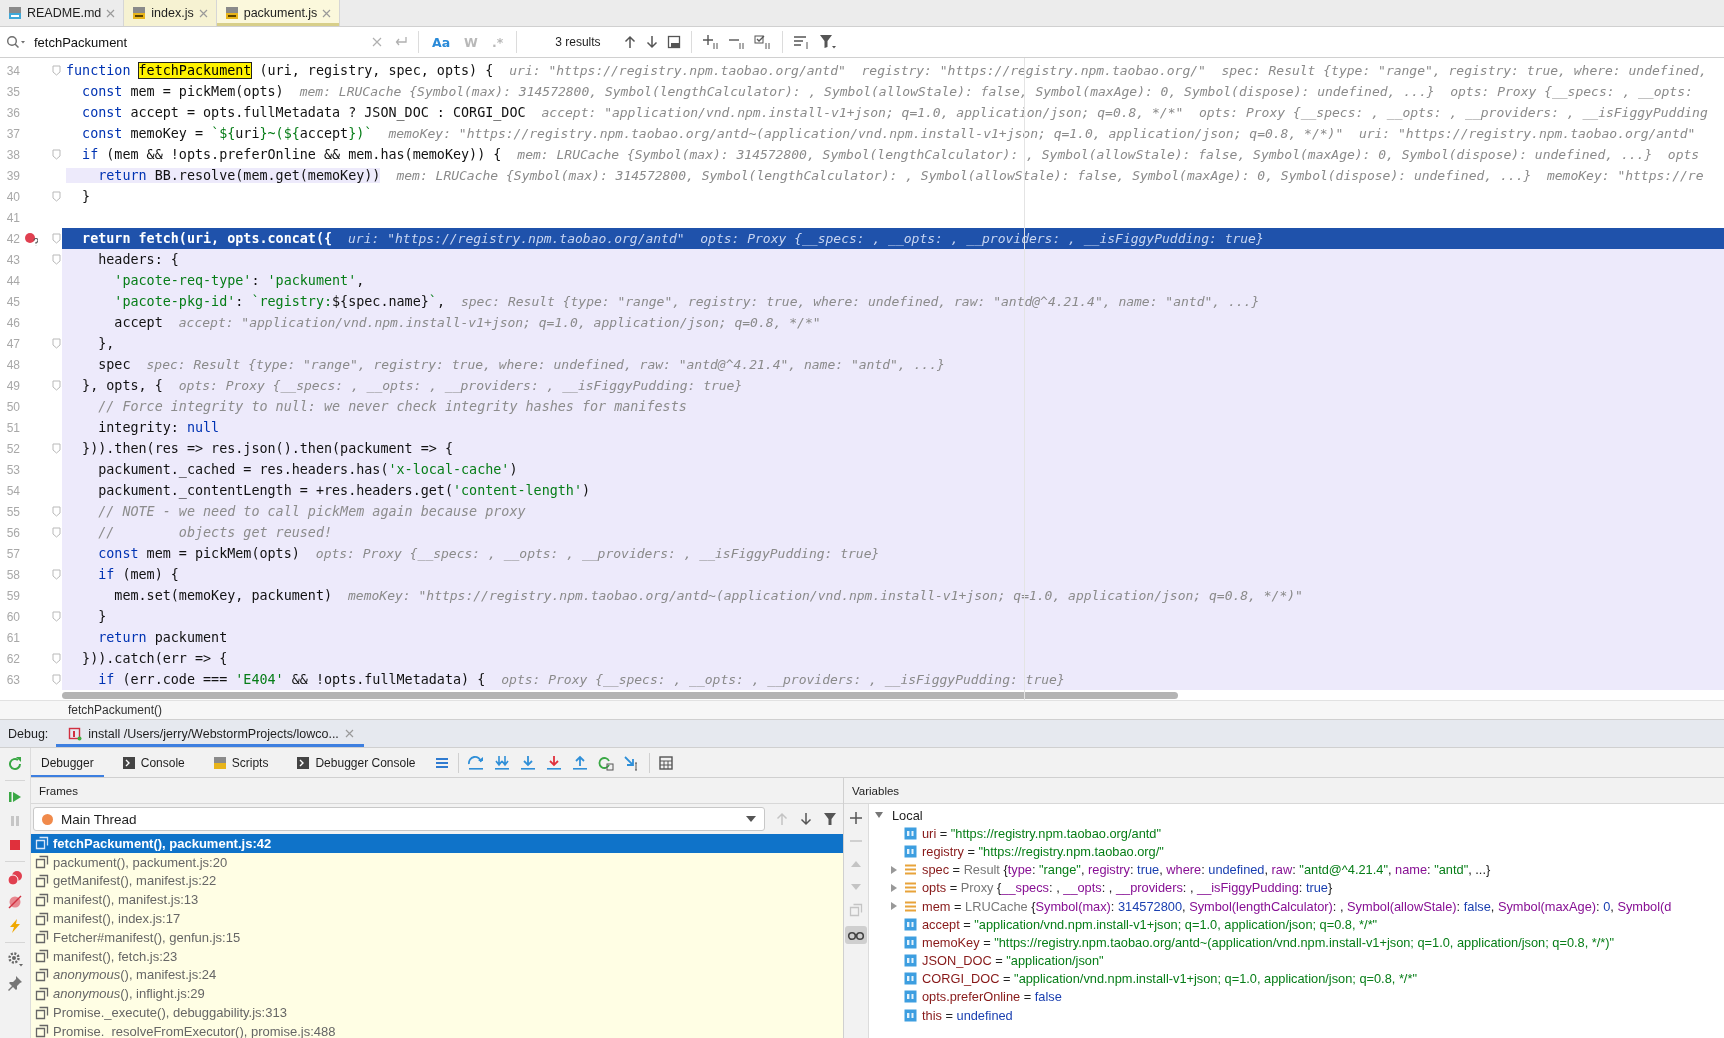 This screenshot has height=1038, width=1724. I want to click on mute-breakpoints-icon, so click(15, 902).